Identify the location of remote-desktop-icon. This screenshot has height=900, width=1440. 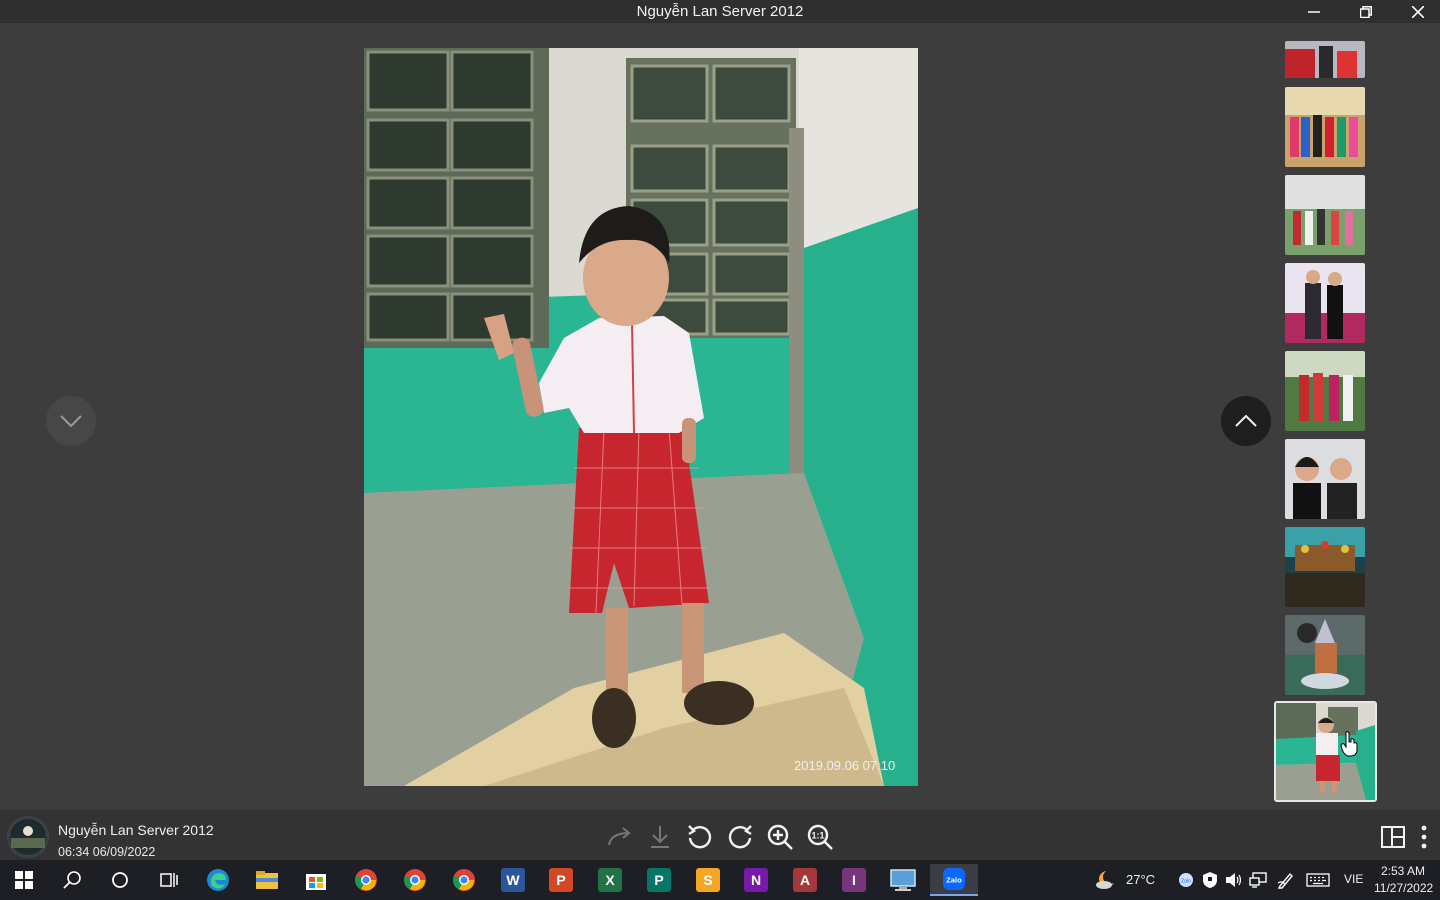
(903, 880).